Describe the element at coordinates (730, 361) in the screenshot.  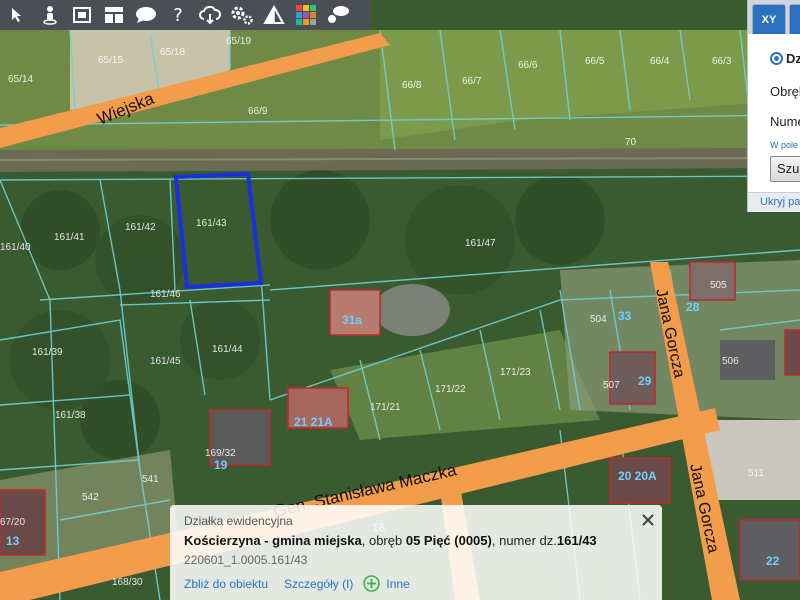
I see `parcel-label: 506` at that location.